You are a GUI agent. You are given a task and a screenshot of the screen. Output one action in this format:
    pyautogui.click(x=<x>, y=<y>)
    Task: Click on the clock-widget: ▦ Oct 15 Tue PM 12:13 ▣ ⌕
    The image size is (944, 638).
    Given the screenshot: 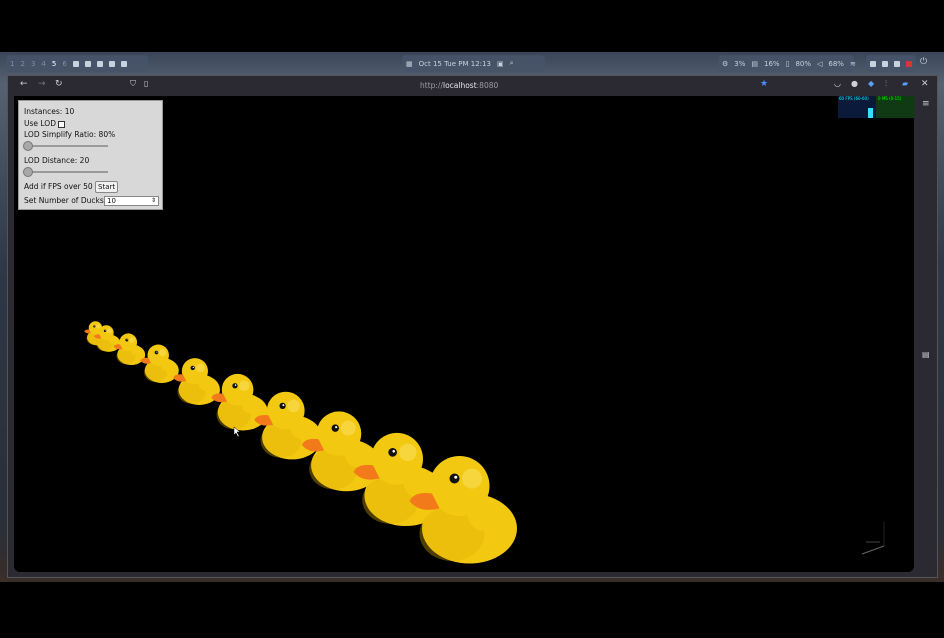 What is the action you would take?
    pyautogui.click(x=473, y=63)
    